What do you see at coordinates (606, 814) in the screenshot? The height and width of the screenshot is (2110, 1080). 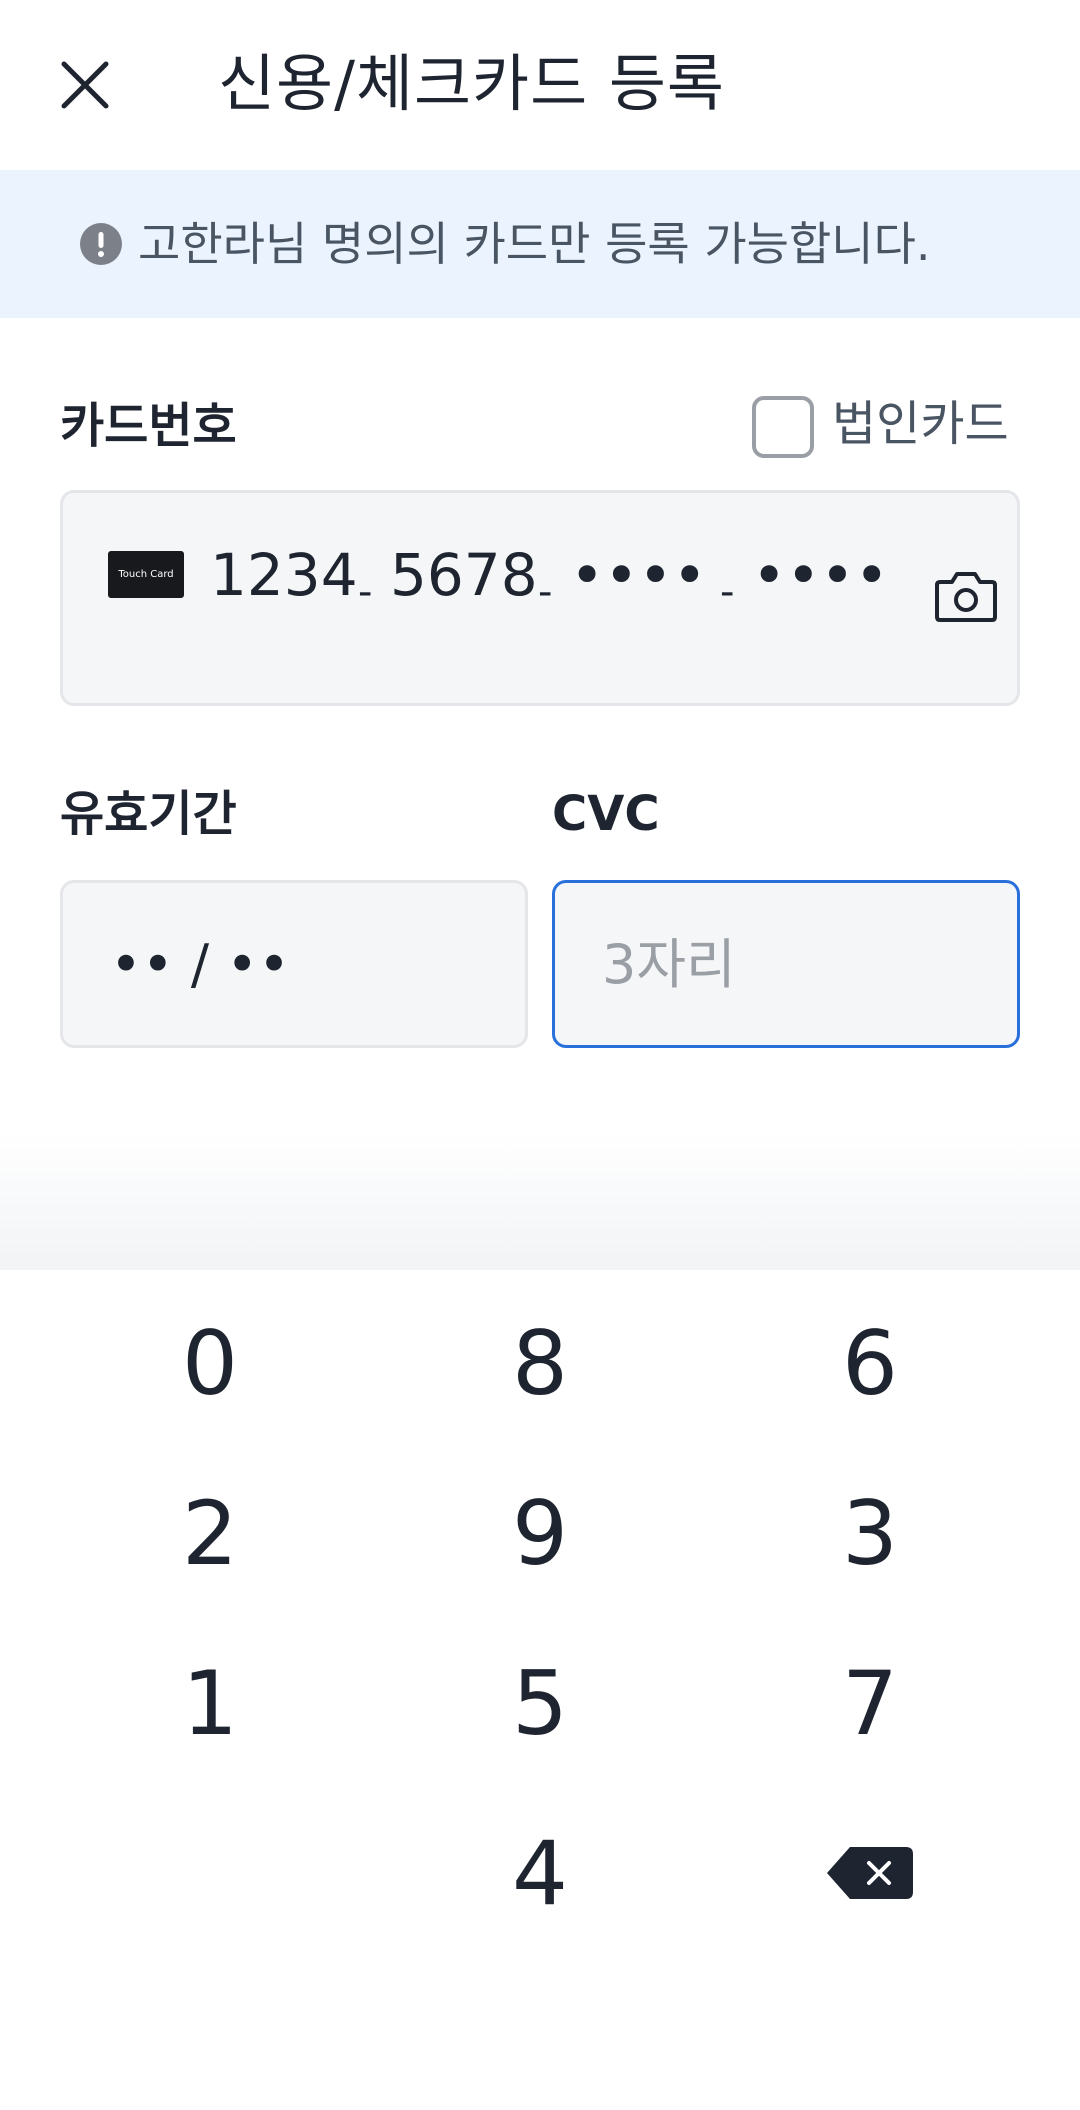 I see `cvc-label: CVC` at bounding box center [606, 814].